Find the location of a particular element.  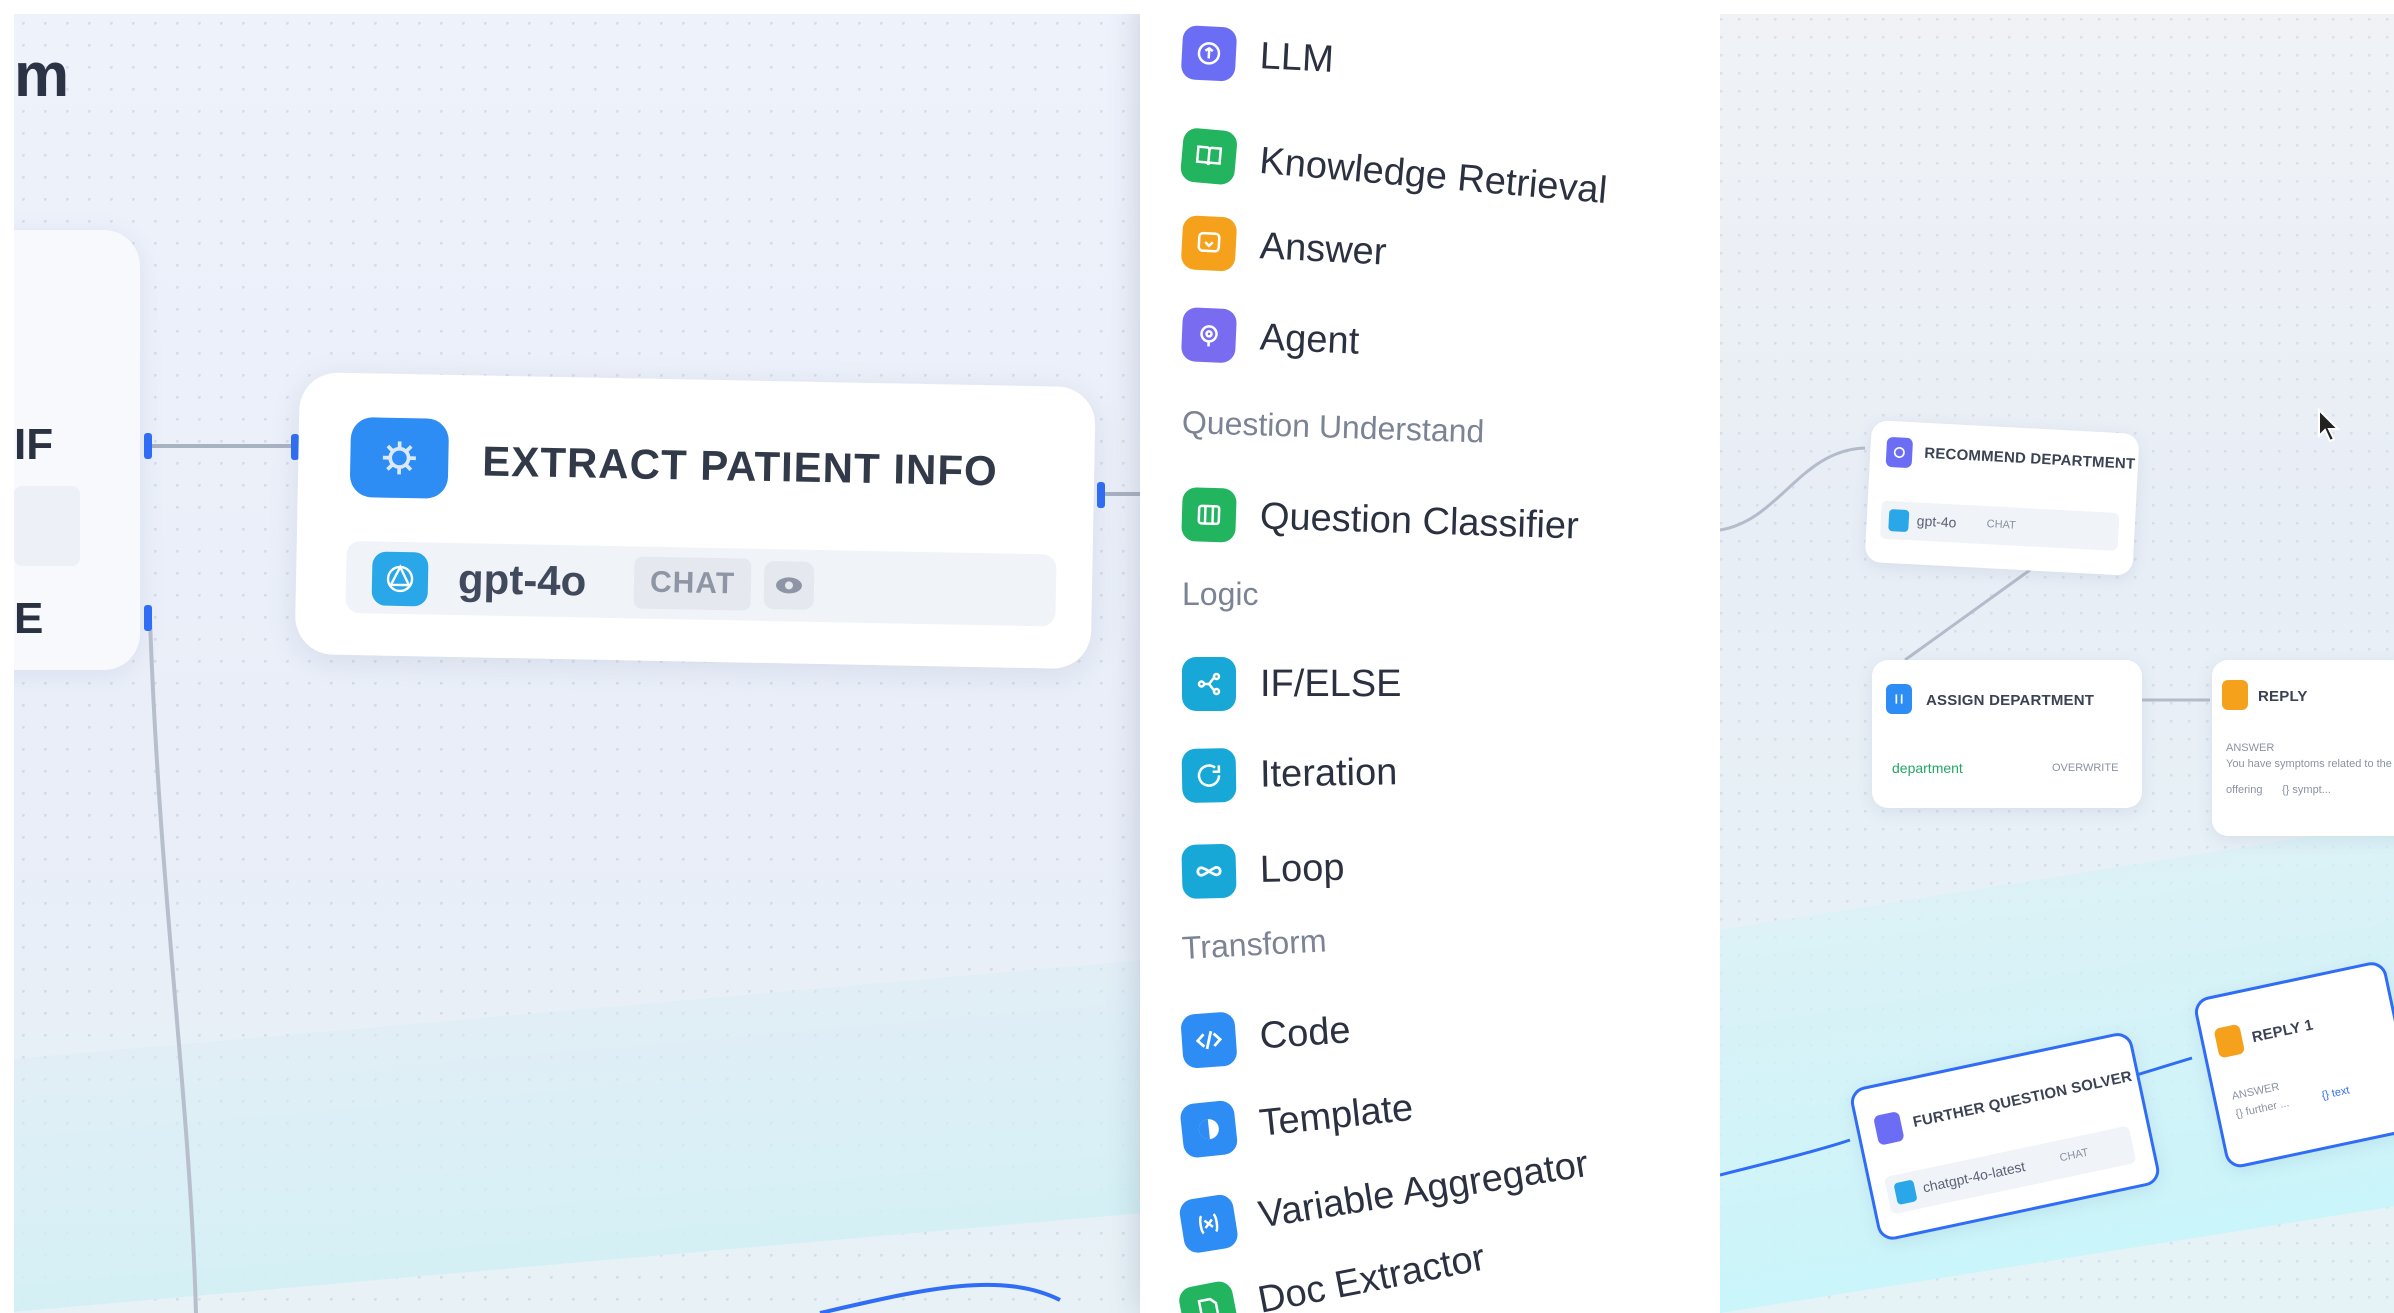

extract-patient-info-node: EXTRACT PATIENT INFO gpt-4o CHAT is located at coordinates (695, 521).